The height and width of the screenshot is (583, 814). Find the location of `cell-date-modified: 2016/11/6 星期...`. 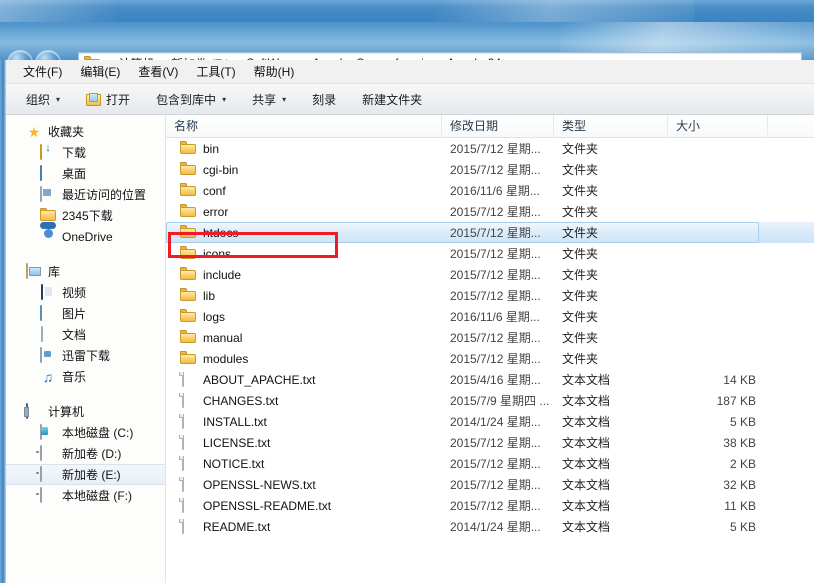

cell-date-modified: 2016/11/6 星期... is located at coordinates (495, 191).